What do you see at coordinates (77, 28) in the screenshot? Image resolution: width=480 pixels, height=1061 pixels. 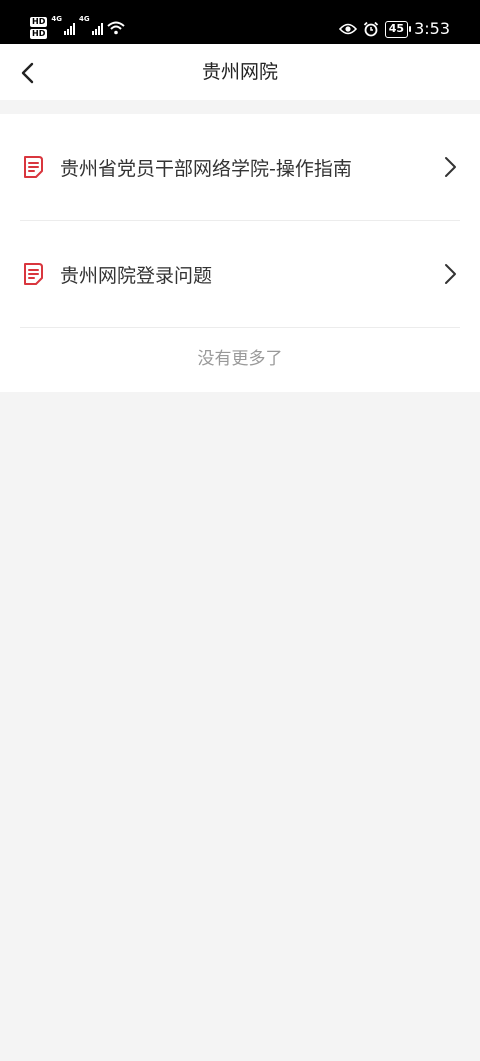 I see `status-left: HD HD 4G 4G` at bounding box center [77, 28].